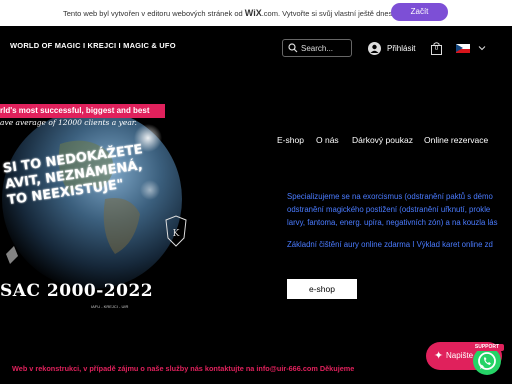 The image size is (512, 384). I want to click on nav-item-o-nas: O nás, so click(327, 140).